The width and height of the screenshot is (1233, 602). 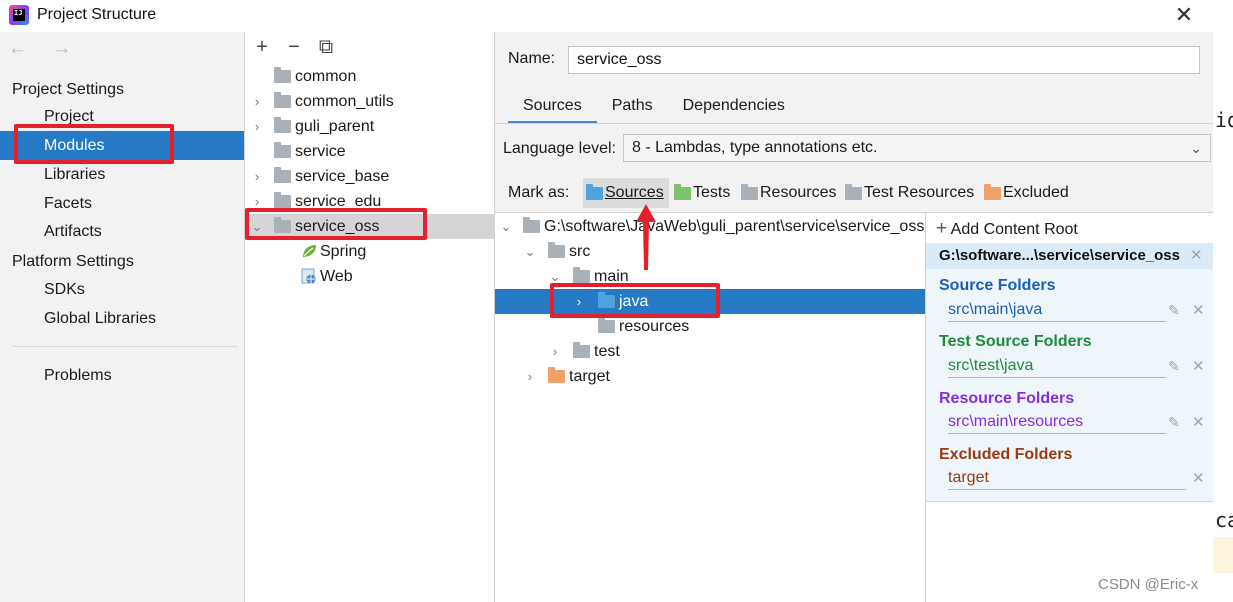 What do you see at coordinates (749, 192) in the screenshot?
I see `resources-folder-icon` at bounding box center [749, 192].